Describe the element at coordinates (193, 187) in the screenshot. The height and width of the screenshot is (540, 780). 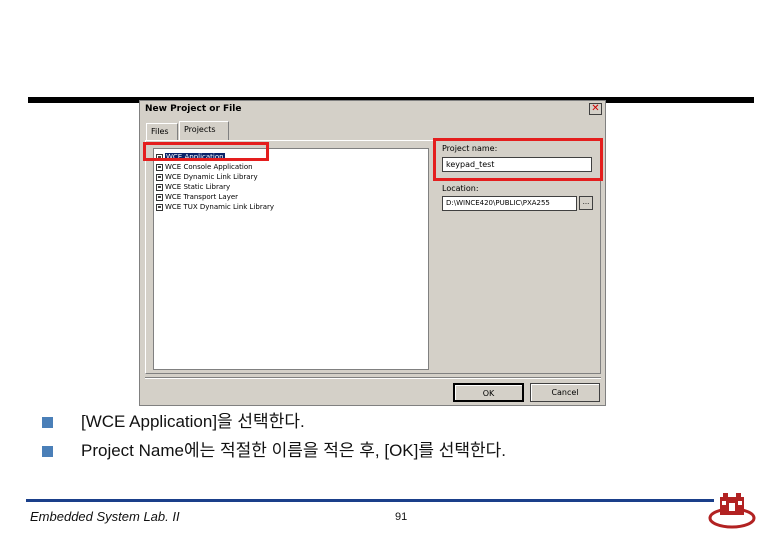
I see `list-item-wce-static-library: WCE Static Library` at that location.